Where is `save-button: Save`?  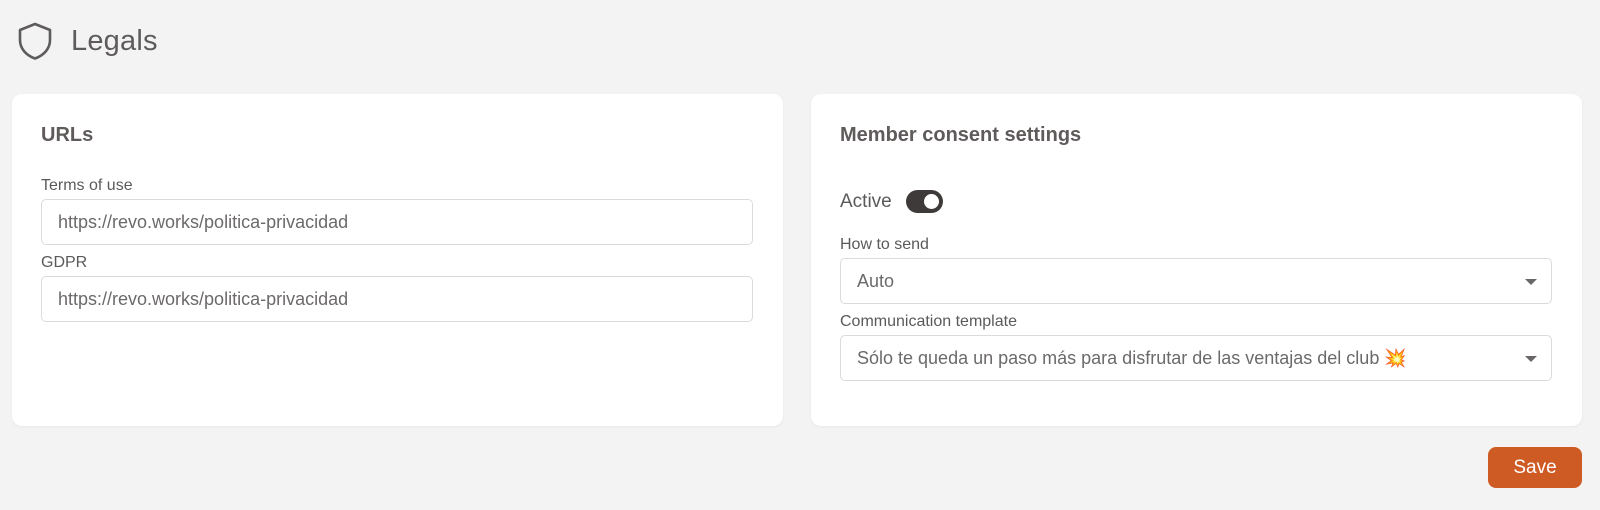 save-button: Save is located at coordinates (1535, 467).